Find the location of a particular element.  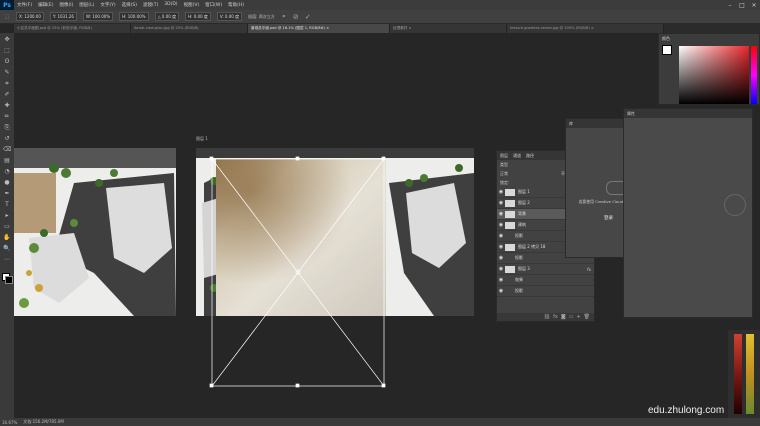

tab-paths: 路径 is located at coordinates (530, 156).